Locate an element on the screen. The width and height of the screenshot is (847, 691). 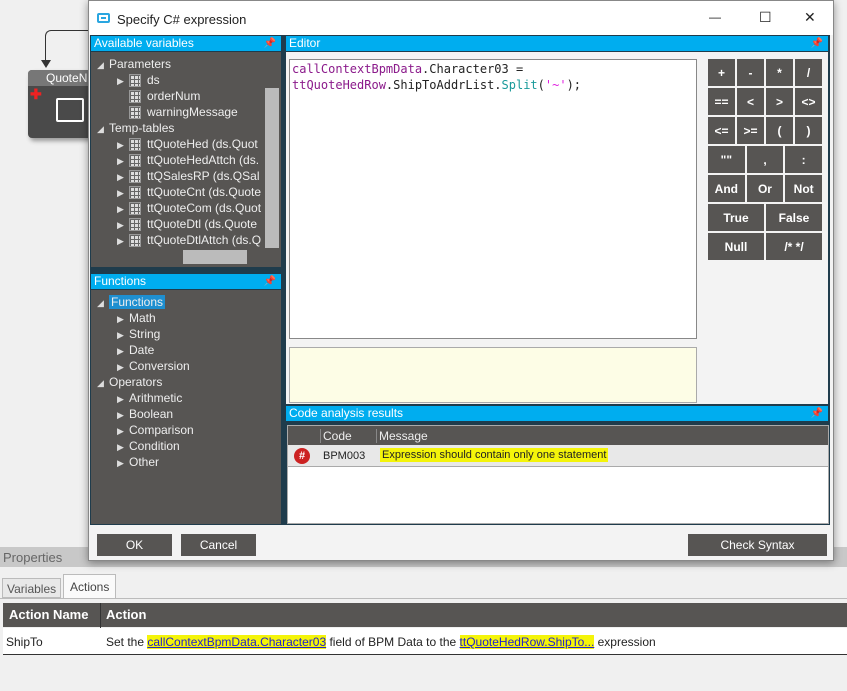
tree-item: ▶ Conversion is located at coordinates (186, 366).